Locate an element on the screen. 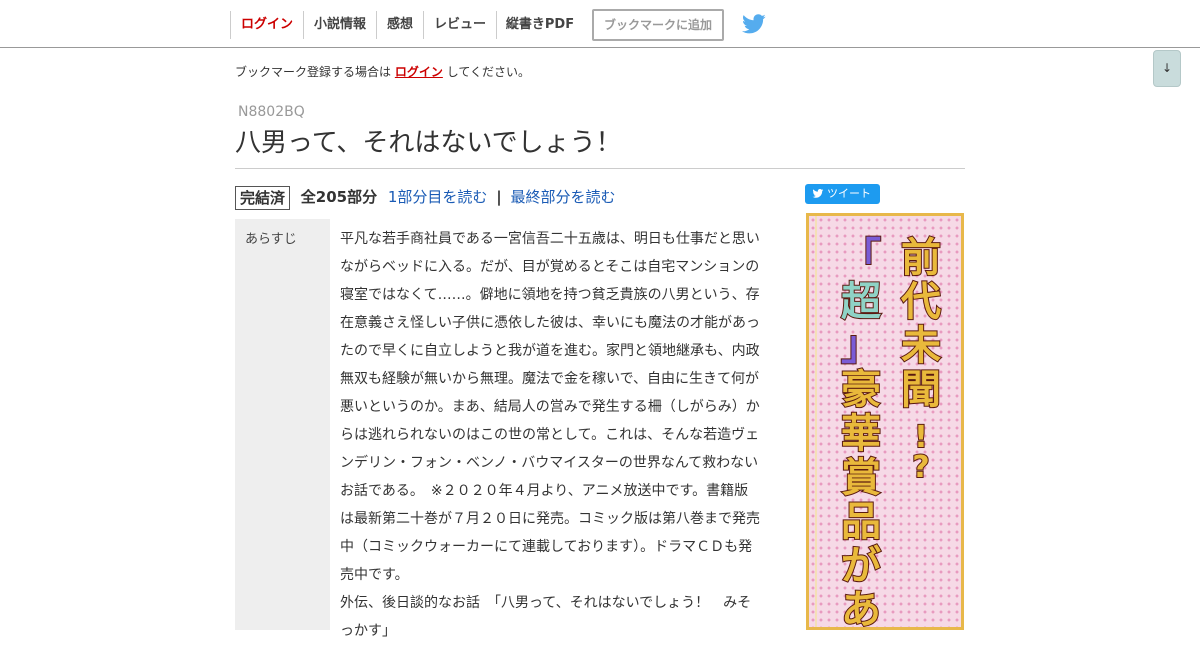  ad-char: 賞 is located at coordinates (861, 478).